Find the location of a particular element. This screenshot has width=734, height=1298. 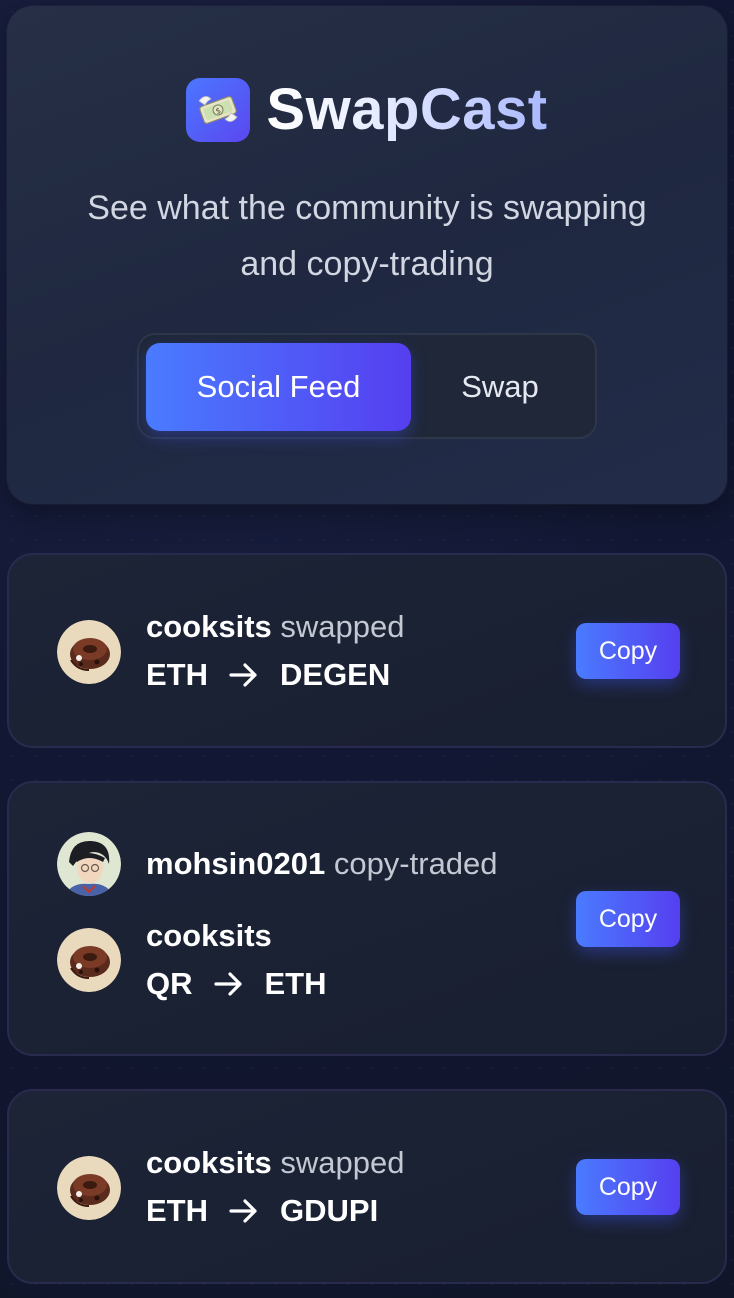

to-token: DEGEN is located at coordinates (335, 674).